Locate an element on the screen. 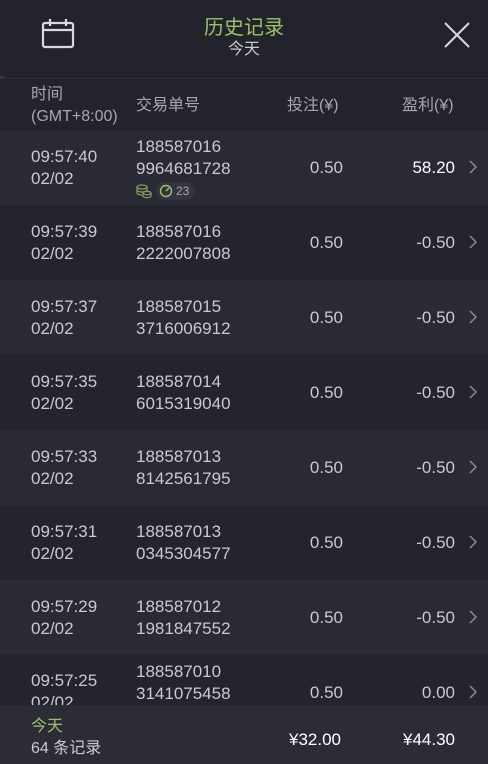 The image size is (488, 764). row-datetime: 09:57:39 02/02 is located at coordinates (64, 243).